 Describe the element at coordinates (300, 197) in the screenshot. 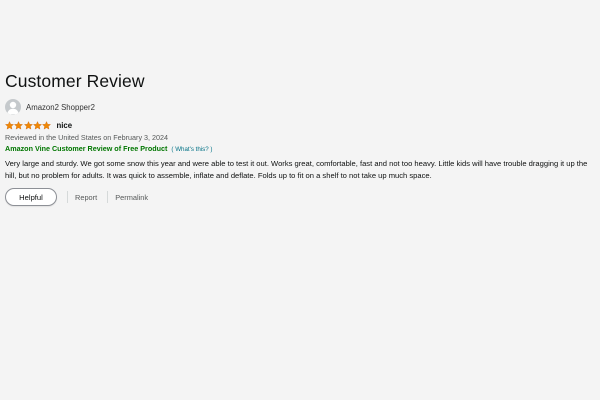

I see `review-actions: Helpful Report Permalink` at that location.